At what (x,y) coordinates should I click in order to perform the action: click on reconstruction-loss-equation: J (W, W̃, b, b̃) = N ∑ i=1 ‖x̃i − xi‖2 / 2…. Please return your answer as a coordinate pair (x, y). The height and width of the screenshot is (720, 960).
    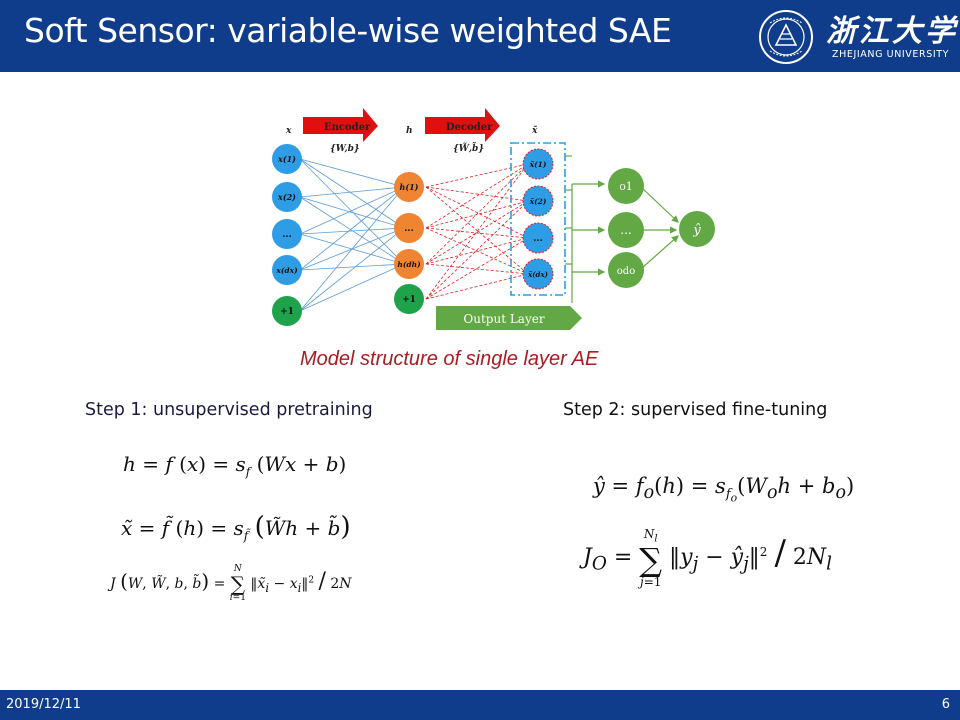
    Looking at the image, I should click on (231, 583).